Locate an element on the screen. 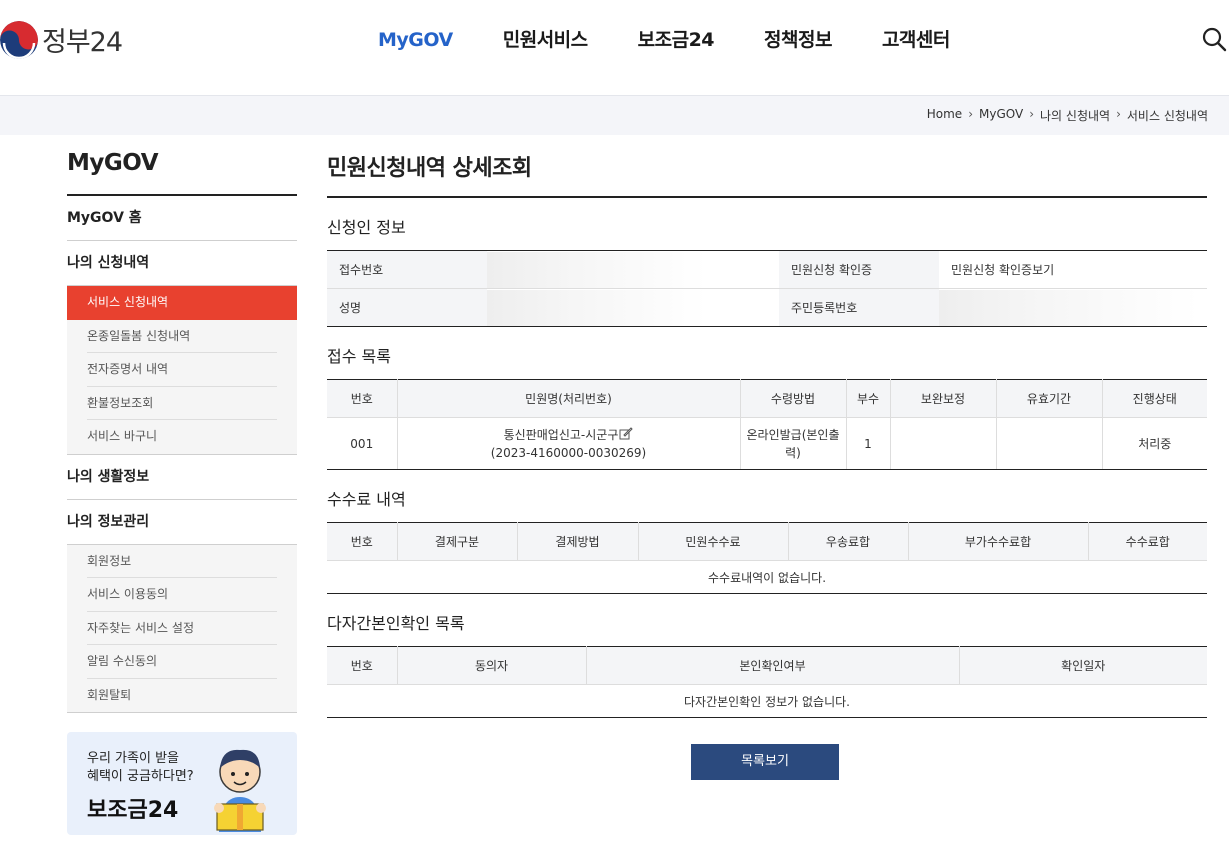 The width and height of the screenshot is (1229, 868). status: 처리중 is located at coordinates (1154, 443).